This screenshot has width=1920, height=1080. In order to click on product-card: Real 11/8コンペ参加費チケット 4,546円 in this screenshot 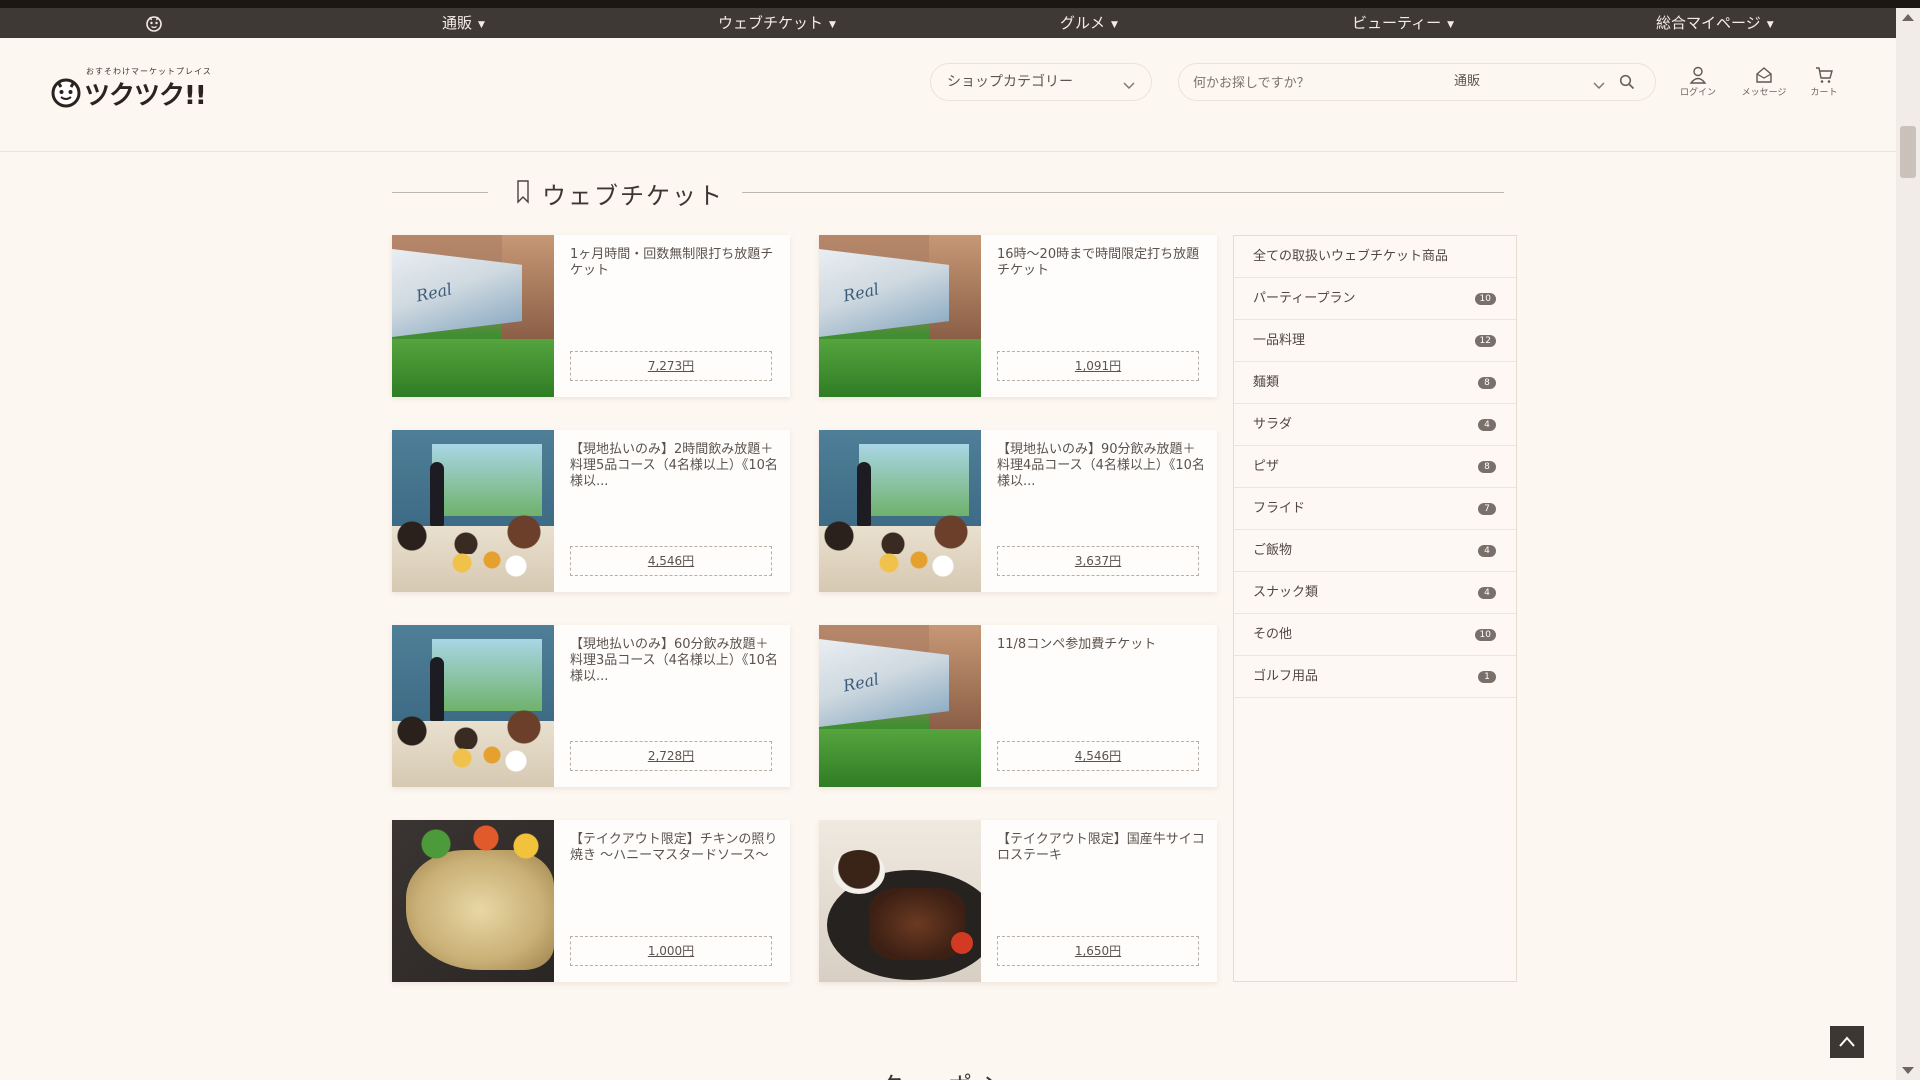, I will do `click(1018, 706)`.